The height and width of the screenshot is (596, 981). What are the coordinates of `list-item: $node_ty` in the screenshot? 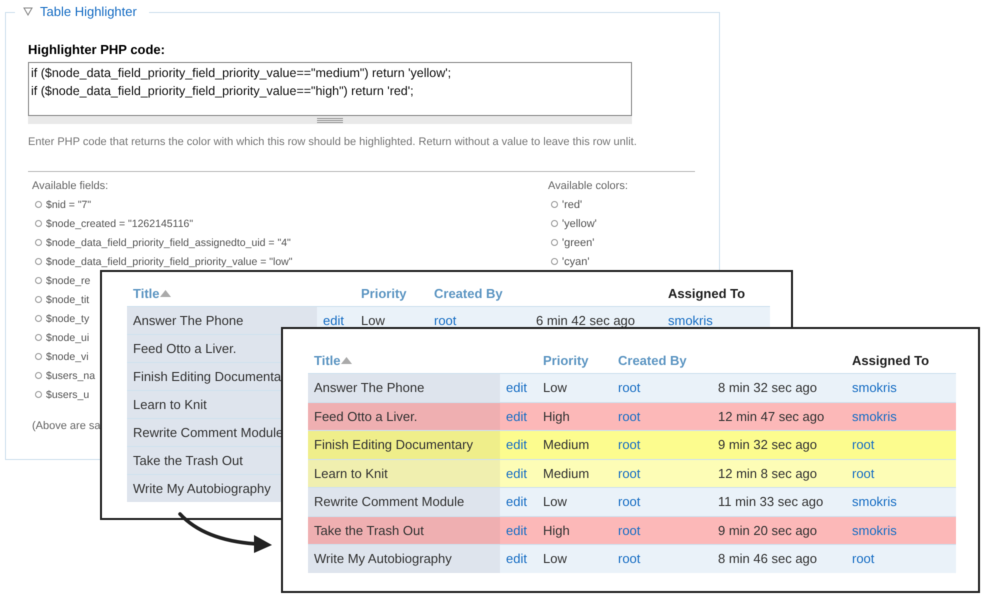 It's located at (68, 318).